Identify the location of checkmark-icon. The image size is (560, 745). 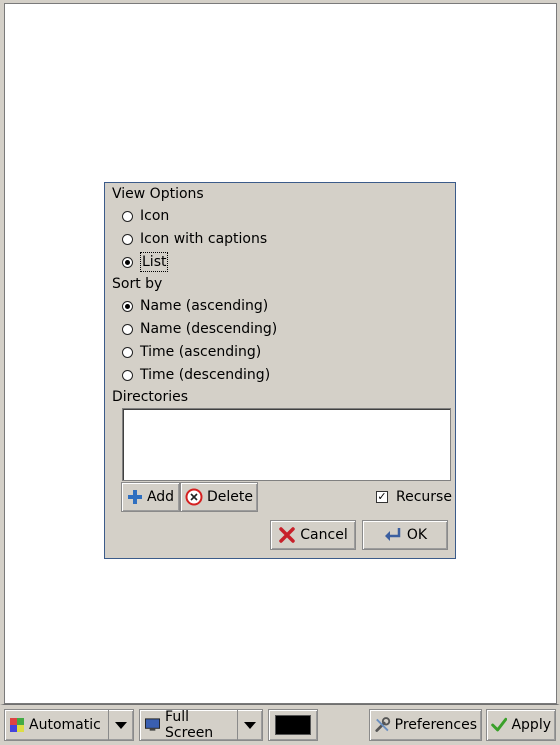
(499, 724).